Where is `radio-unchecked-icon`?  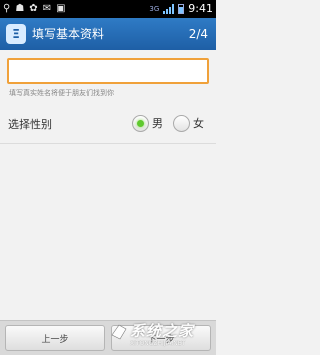
radio-unchecked-icon is located at coordinates (181, 123).